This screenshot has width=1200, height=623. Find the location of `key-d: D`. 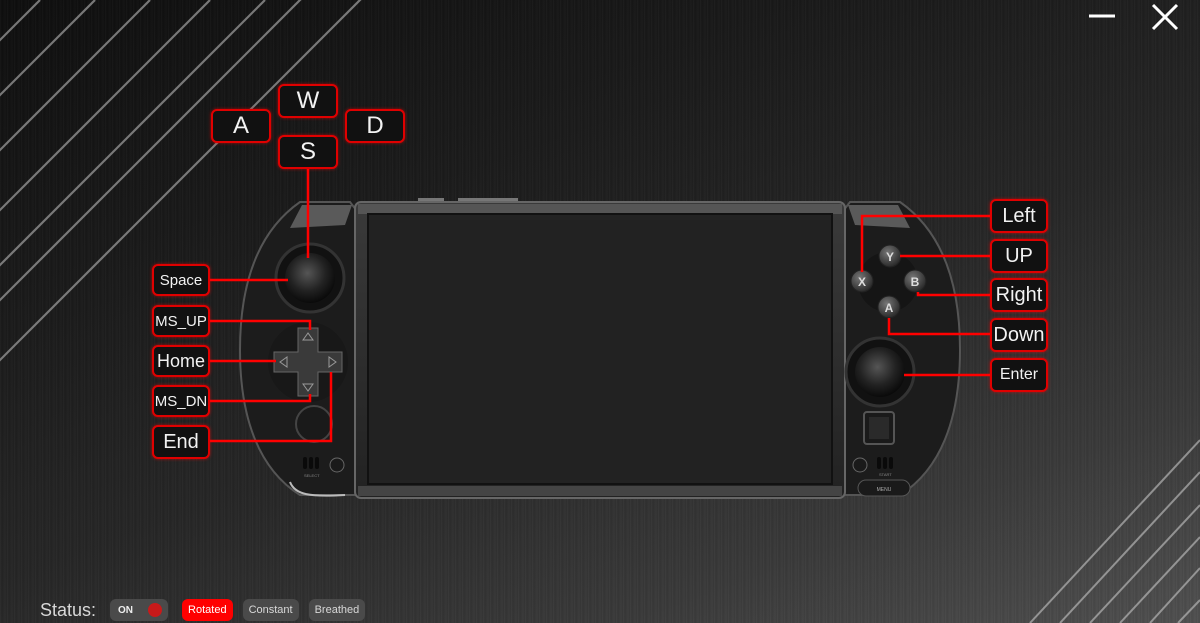

key-d: D is located at coordinates (375, 126).